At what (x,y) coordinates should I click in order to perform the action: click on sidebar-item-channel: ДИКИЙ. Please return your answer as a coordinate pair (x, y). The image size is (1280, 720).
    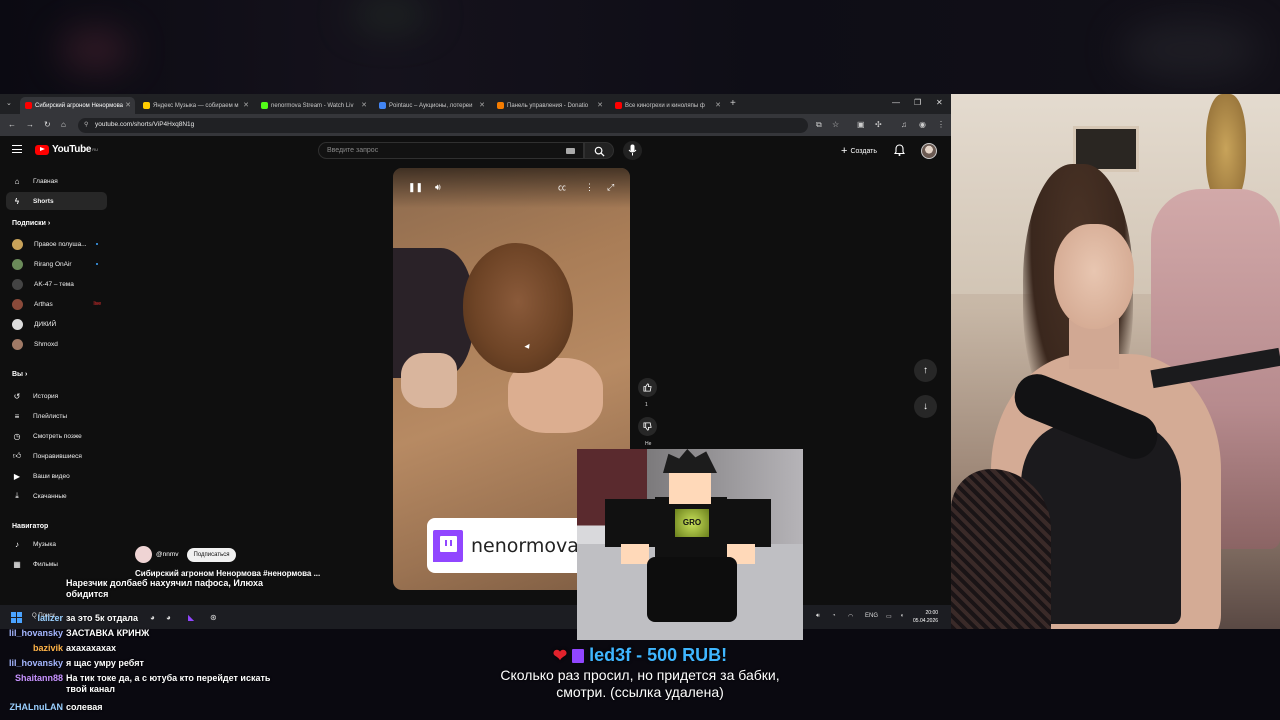
    Looking at the image, I should click on (56, 324).